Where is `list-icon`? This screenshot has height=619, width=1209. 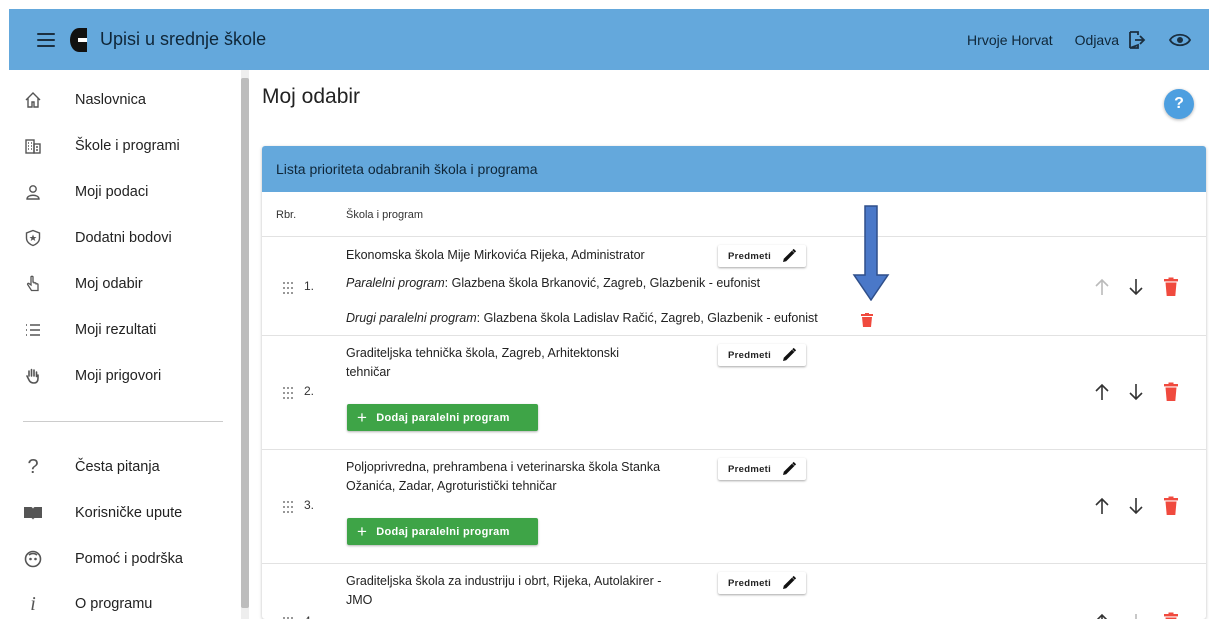
list-icon is located at coordinates (33, 330).